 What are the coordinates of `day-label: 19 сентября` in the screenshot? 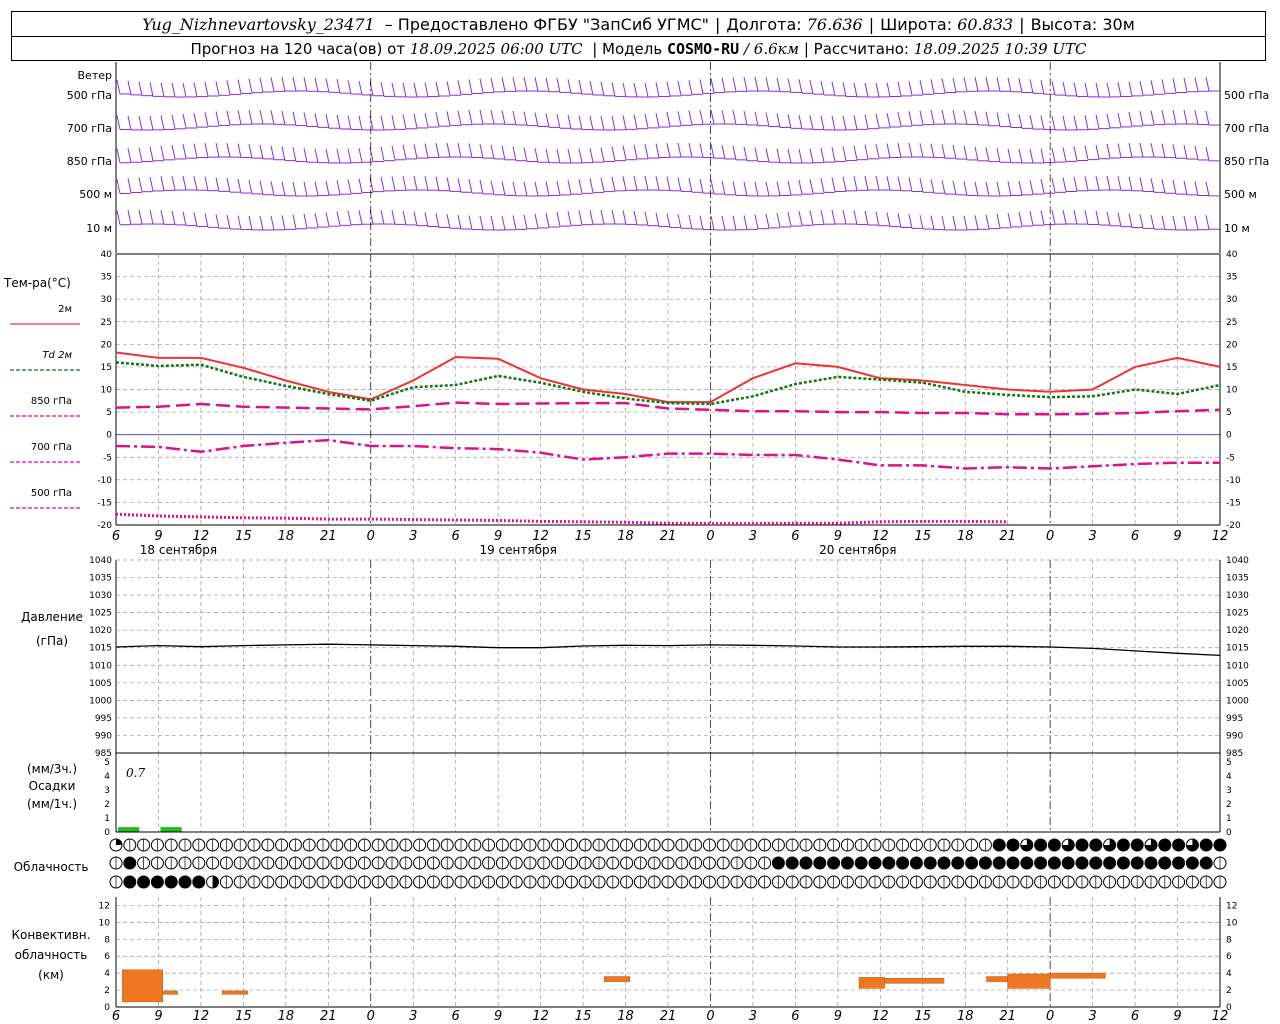 It's located at (517, 550).